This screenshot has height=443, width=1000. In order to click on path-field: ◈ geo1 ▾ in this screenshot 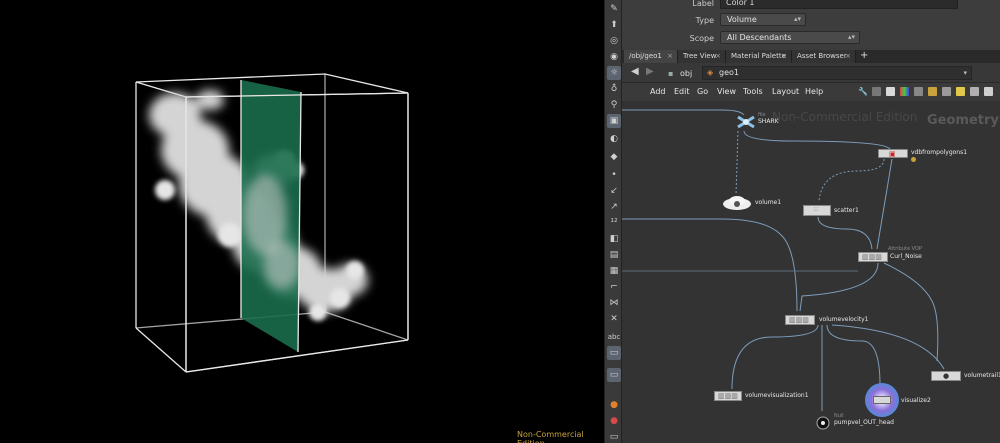, I will do `click(837, 73)`.